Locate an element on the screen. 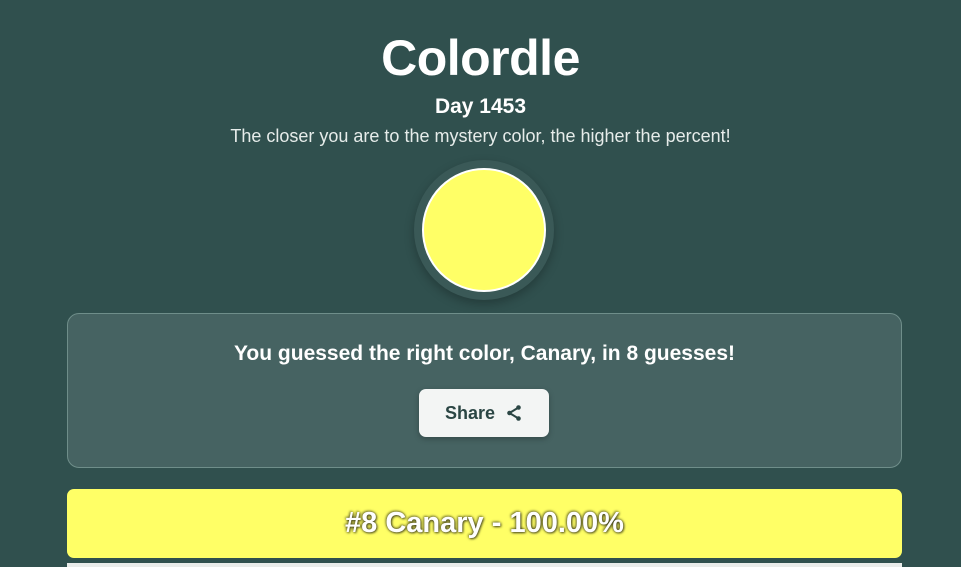 Image resolution: width=961 pixels, height=567 pixels. share-button-label: Share is located at coordinates (470, 412).